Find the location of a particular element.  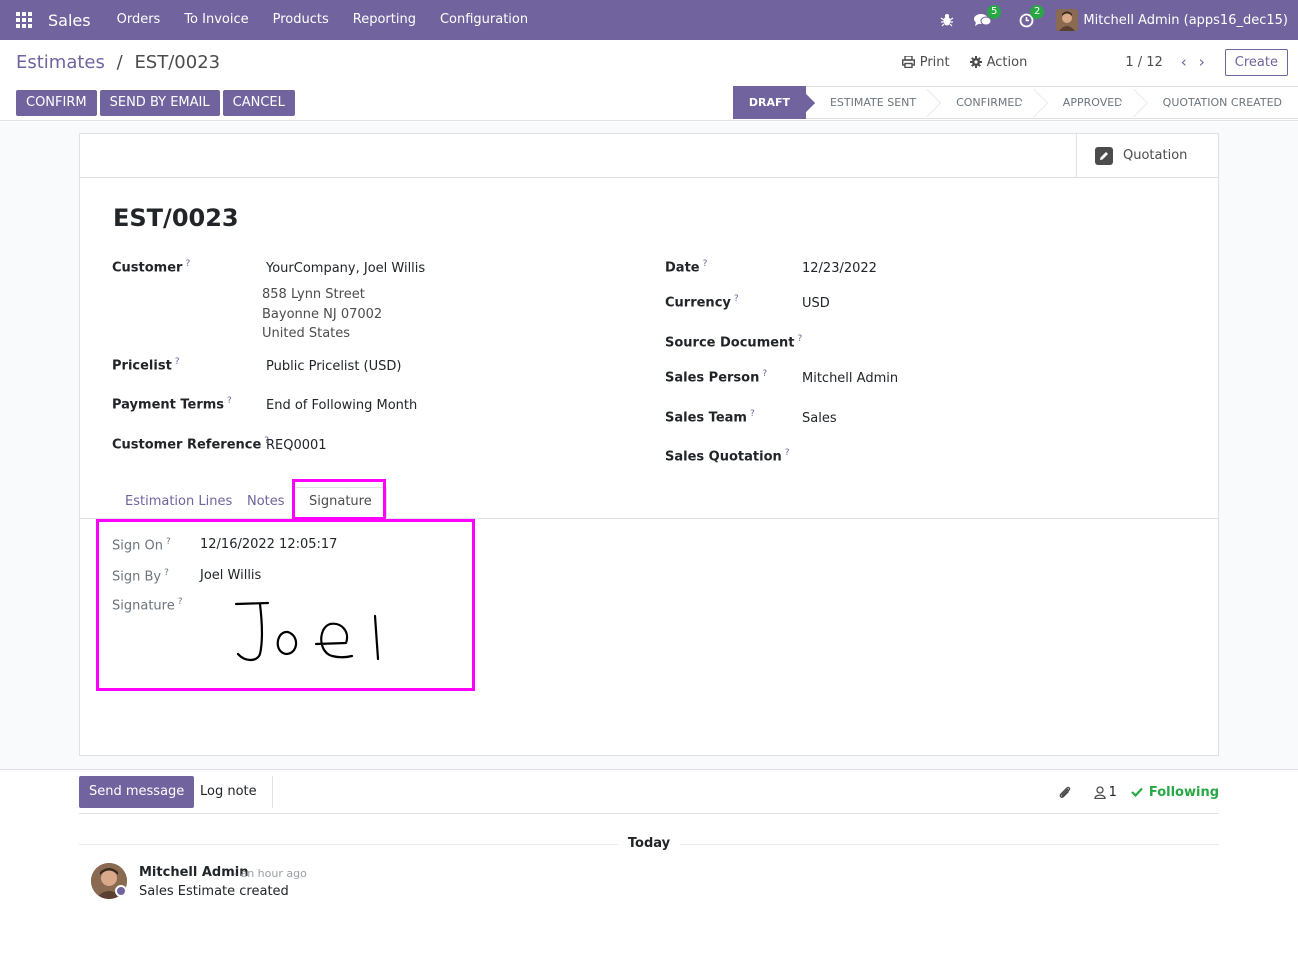

menu-products: Products is located at coordinates (301, 20).